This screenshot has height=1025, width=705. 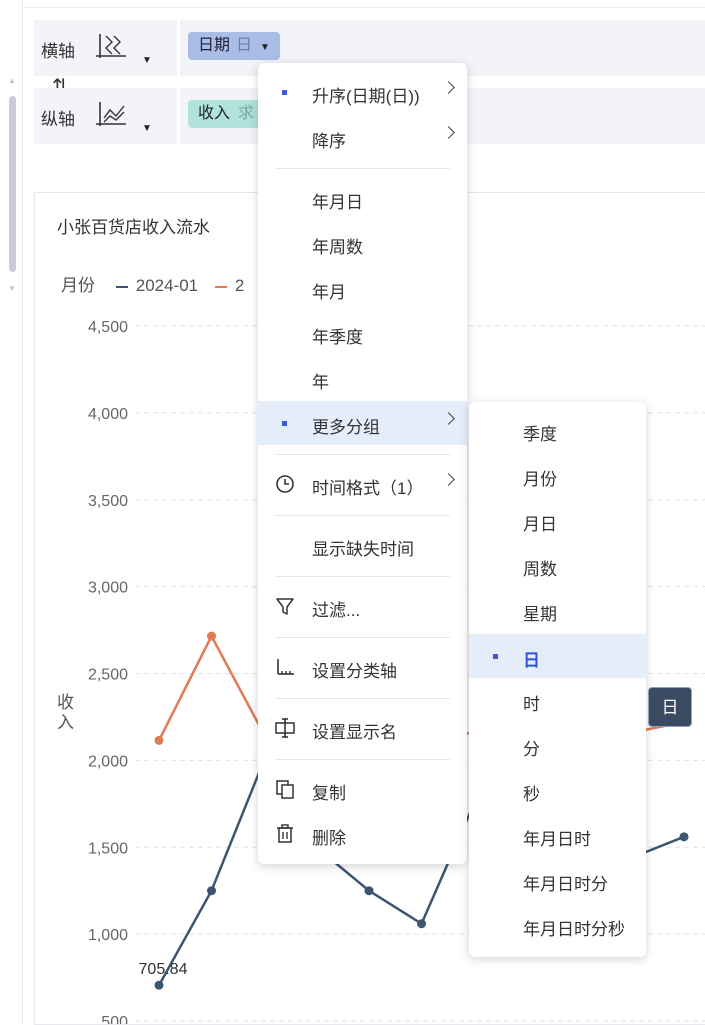 I want to click on menu-item-copy: 复制, so click(x=362, y=789).